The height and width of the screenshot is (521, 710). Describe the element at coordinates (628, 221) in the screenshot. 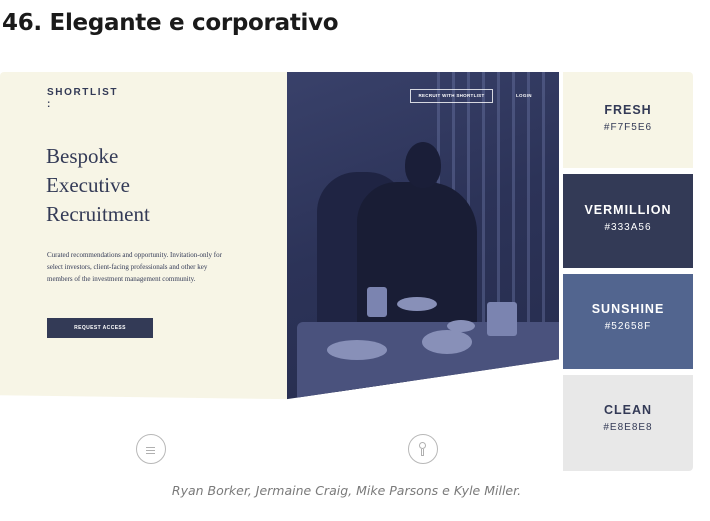

I see `swatch-vermillion: VERMILLION #333A56` at that location.